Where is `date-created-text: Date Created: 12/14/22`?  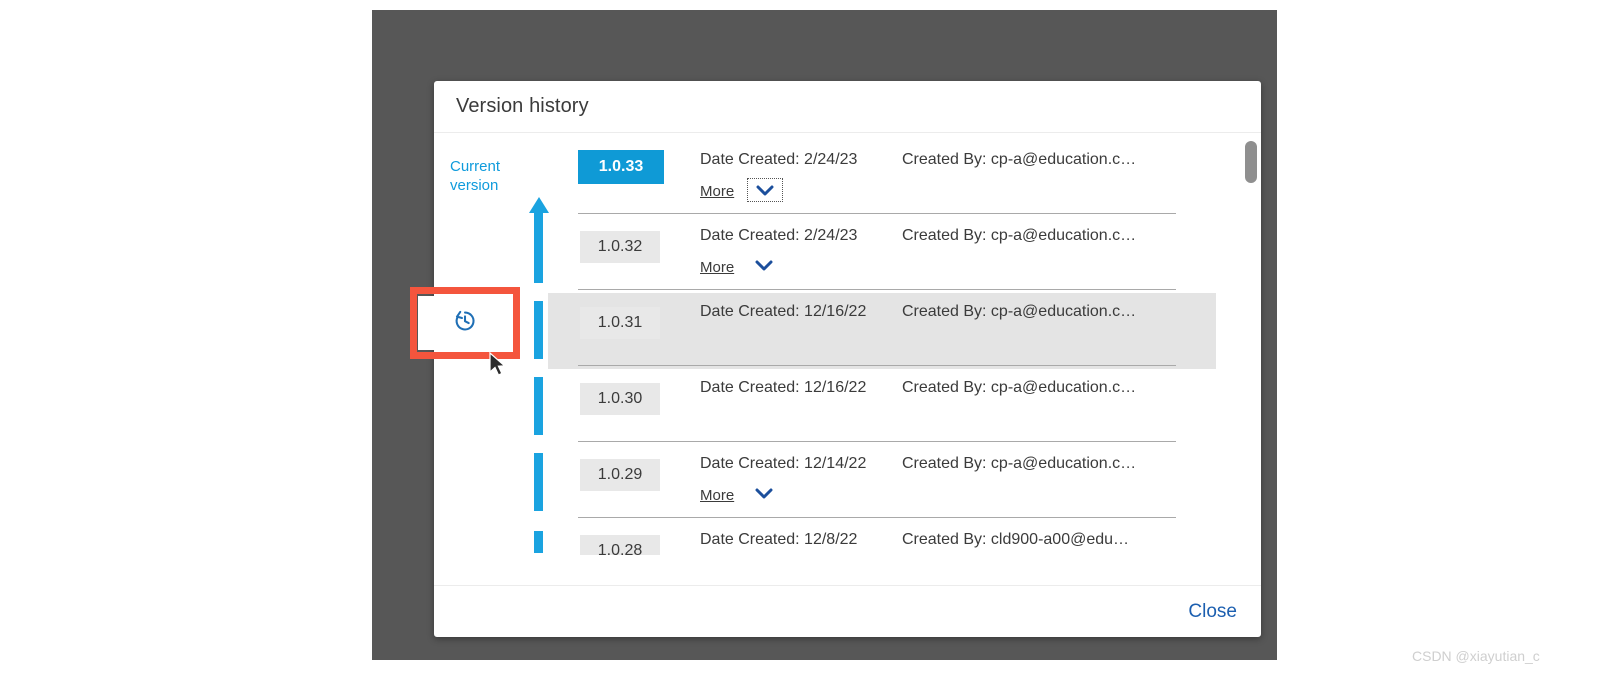
date-created-text: Date Created: 12/14/22 is located at coordinates (783, 463).